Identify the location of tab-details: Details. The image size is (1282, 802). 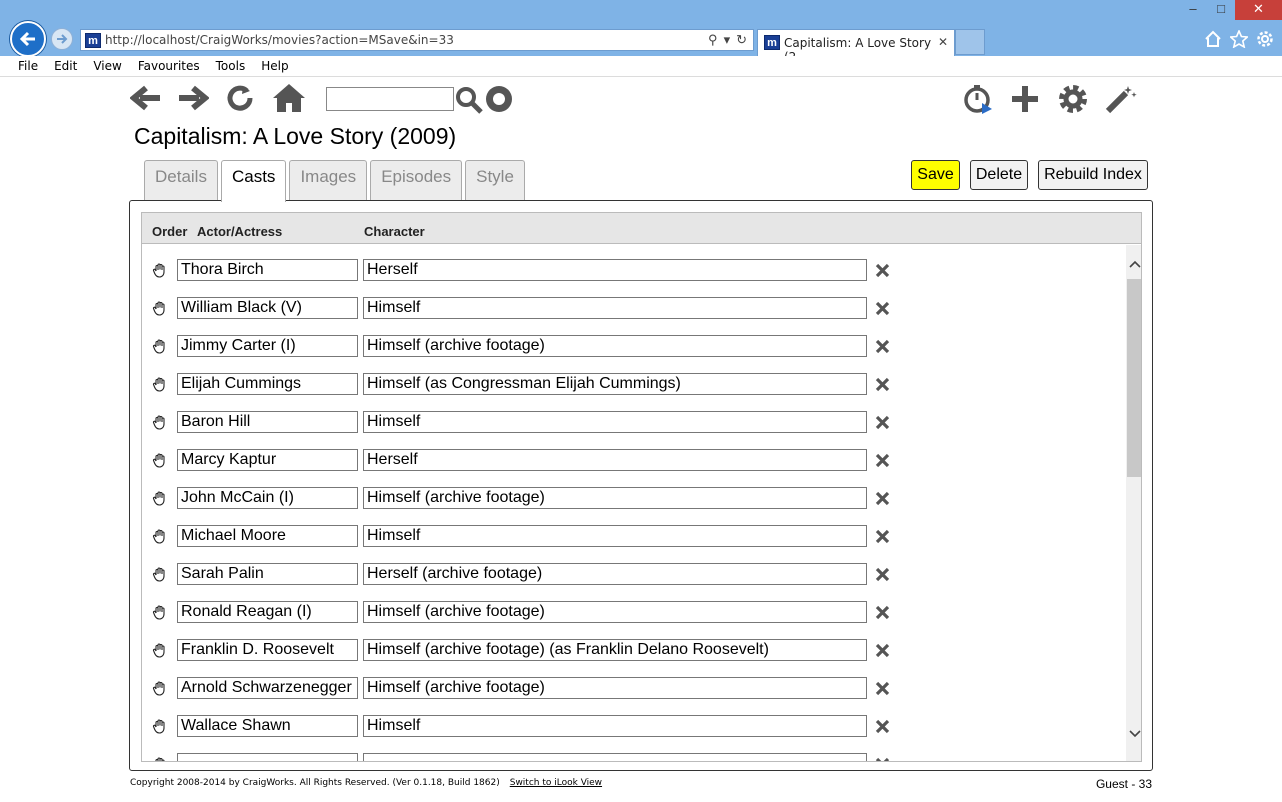
(181, 180).